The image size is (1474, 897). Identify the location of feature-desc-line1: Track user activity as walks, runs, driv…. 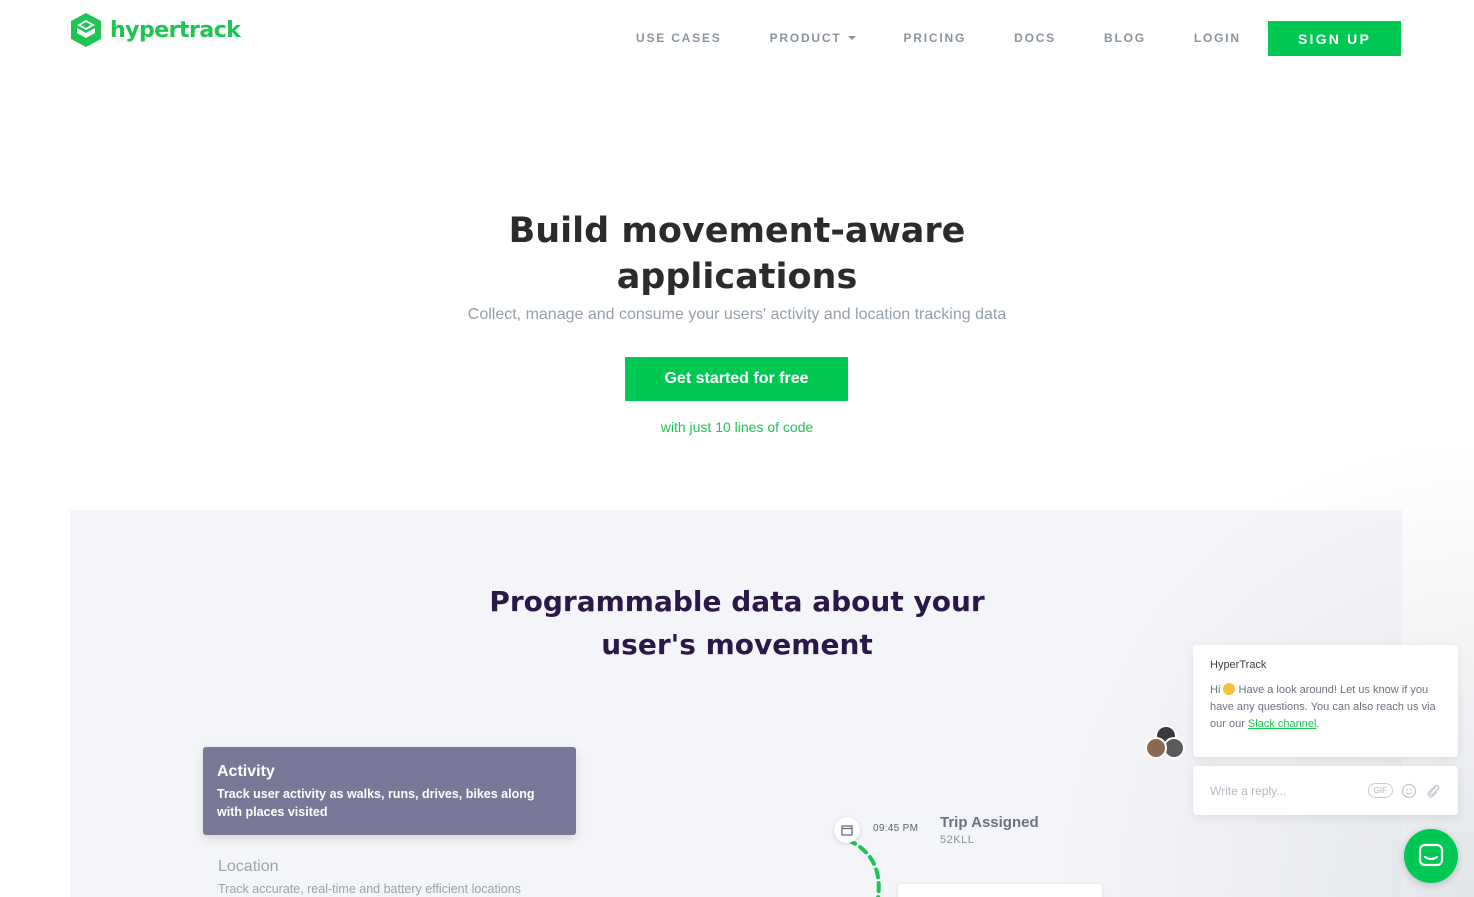
(376, 794).